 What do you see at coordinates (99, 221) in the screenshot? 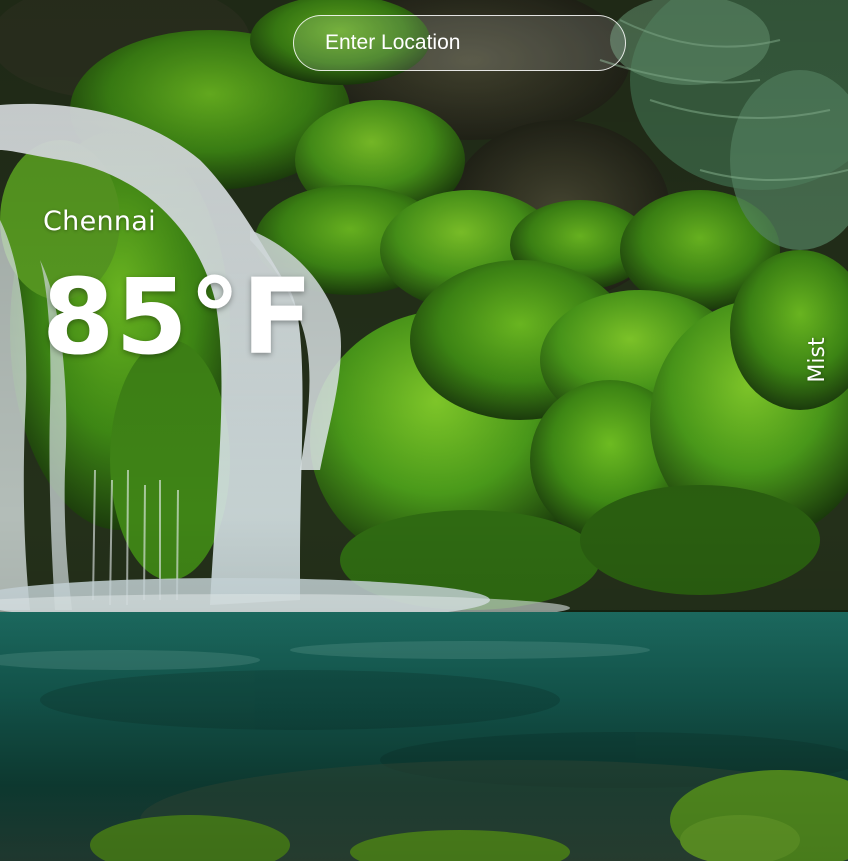
I see `city-name: Chennai` at bounding box center [99, 221].